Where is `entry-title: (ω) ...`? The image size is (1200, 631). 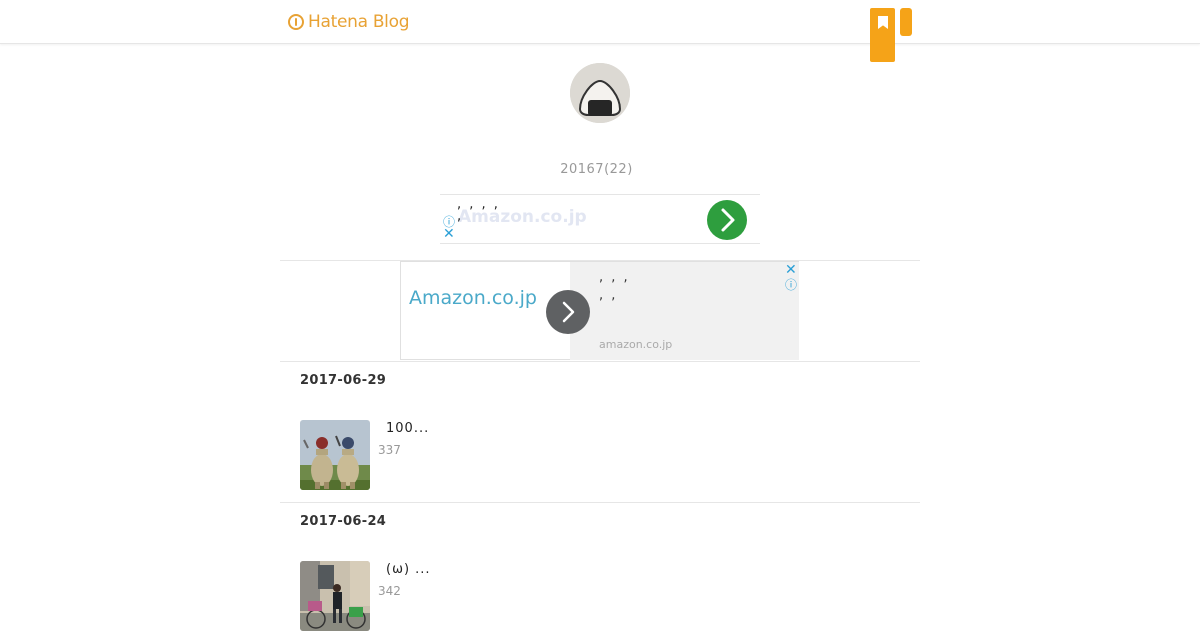
entry-title: (ω) ... is located at coordinates (408, 569).